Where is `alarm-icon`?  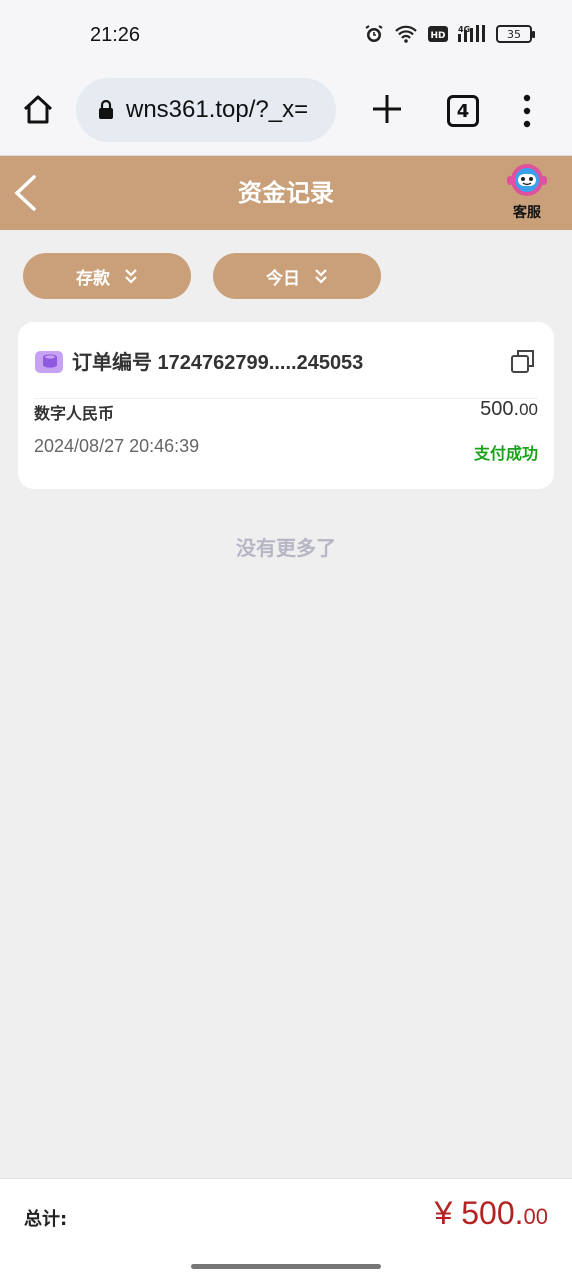
alarm-icon is located at coordinates (374, 33).